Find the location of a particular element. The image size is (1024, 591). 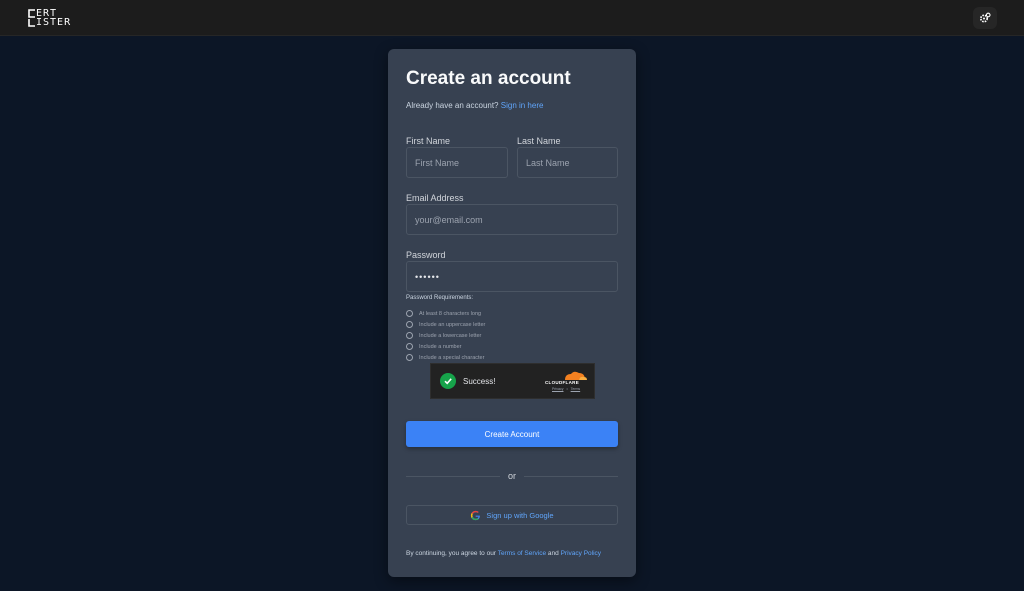

password-label: Password is located at coordinates (426, 255).